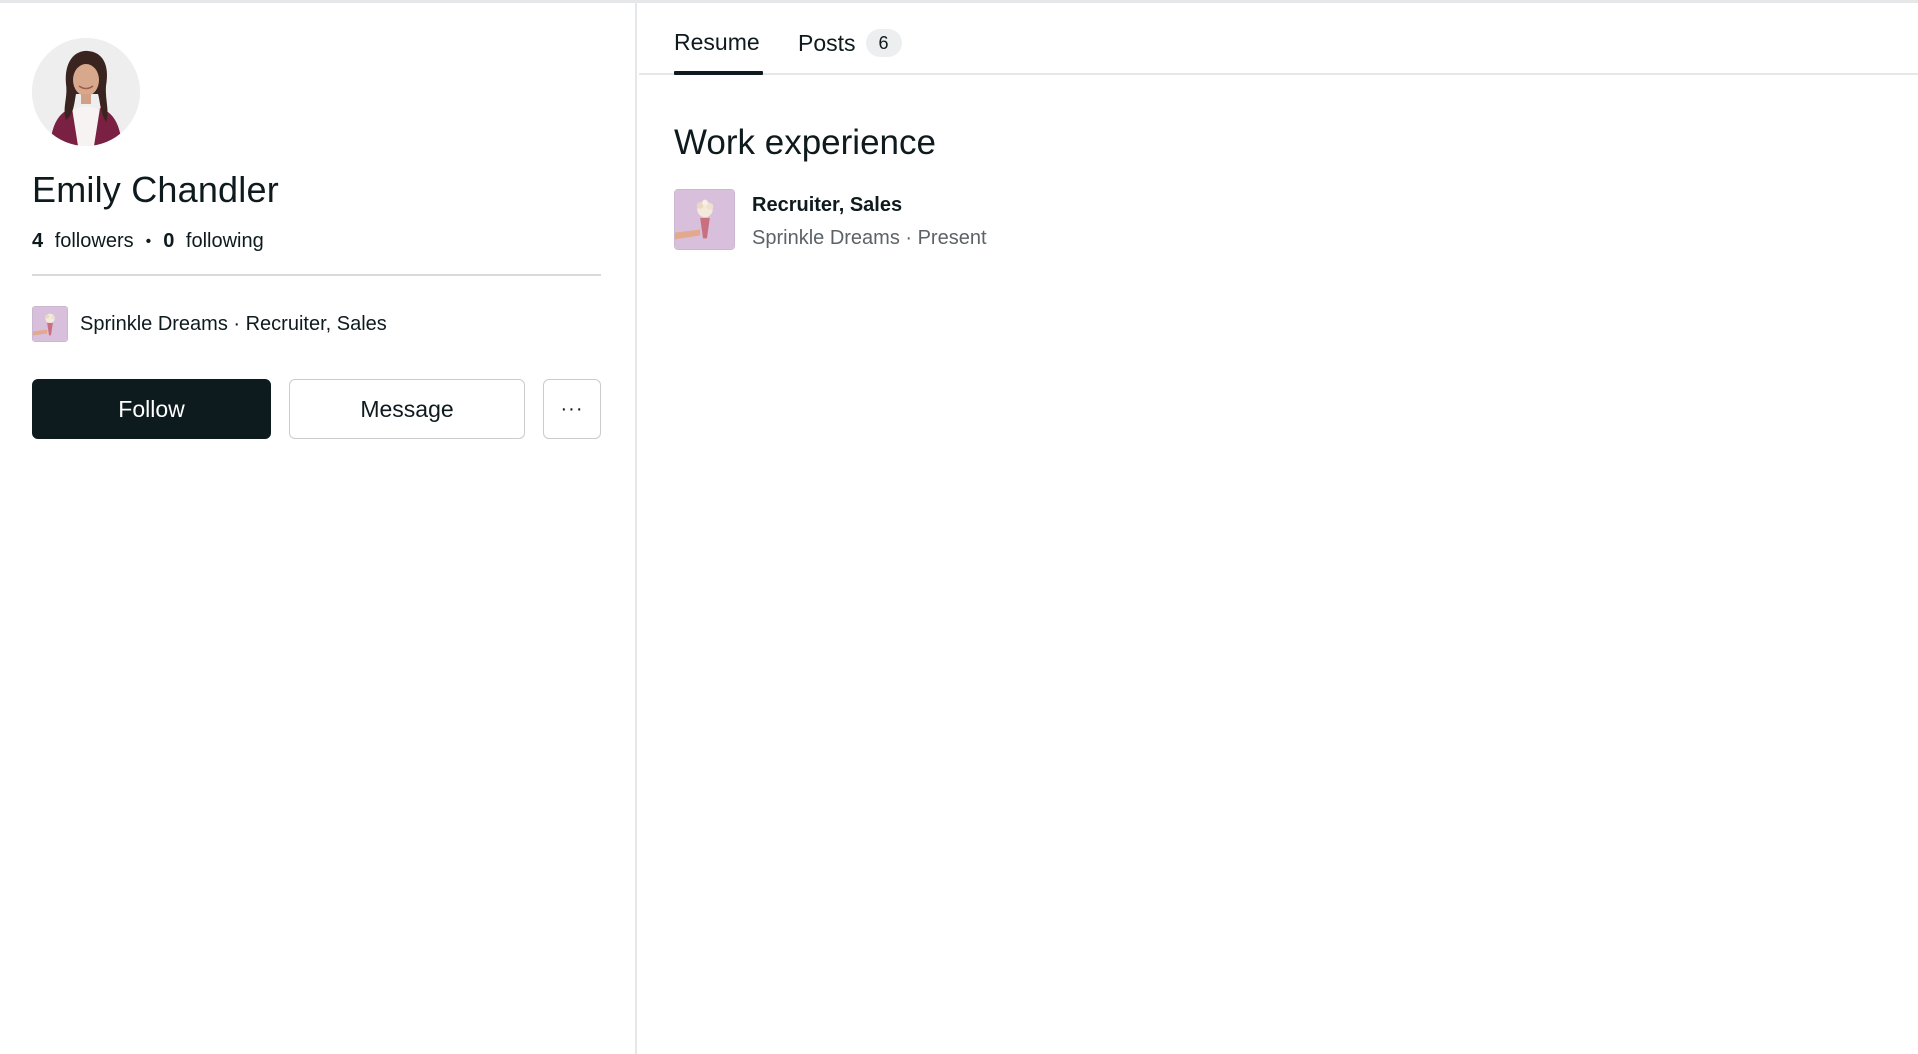  I want to click on followers-count: 4, so click(38, 241).